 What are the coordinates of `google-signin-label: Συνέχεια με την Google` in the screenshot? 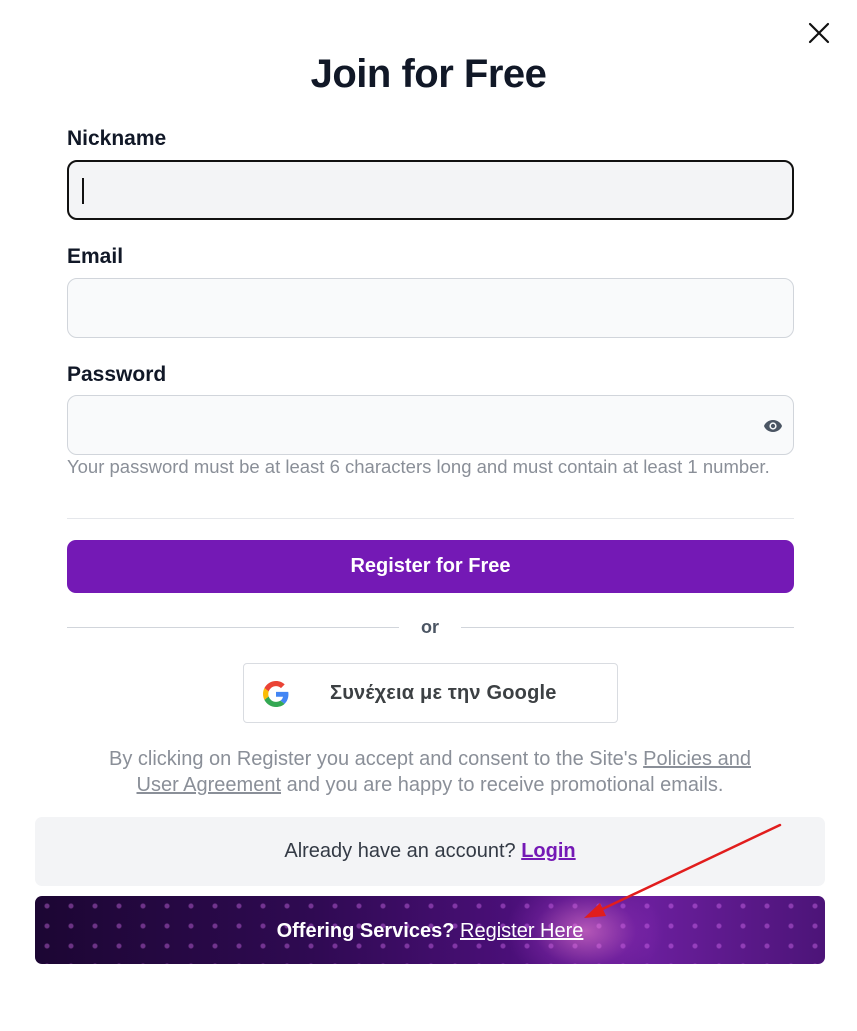 It's located at (443, 693).